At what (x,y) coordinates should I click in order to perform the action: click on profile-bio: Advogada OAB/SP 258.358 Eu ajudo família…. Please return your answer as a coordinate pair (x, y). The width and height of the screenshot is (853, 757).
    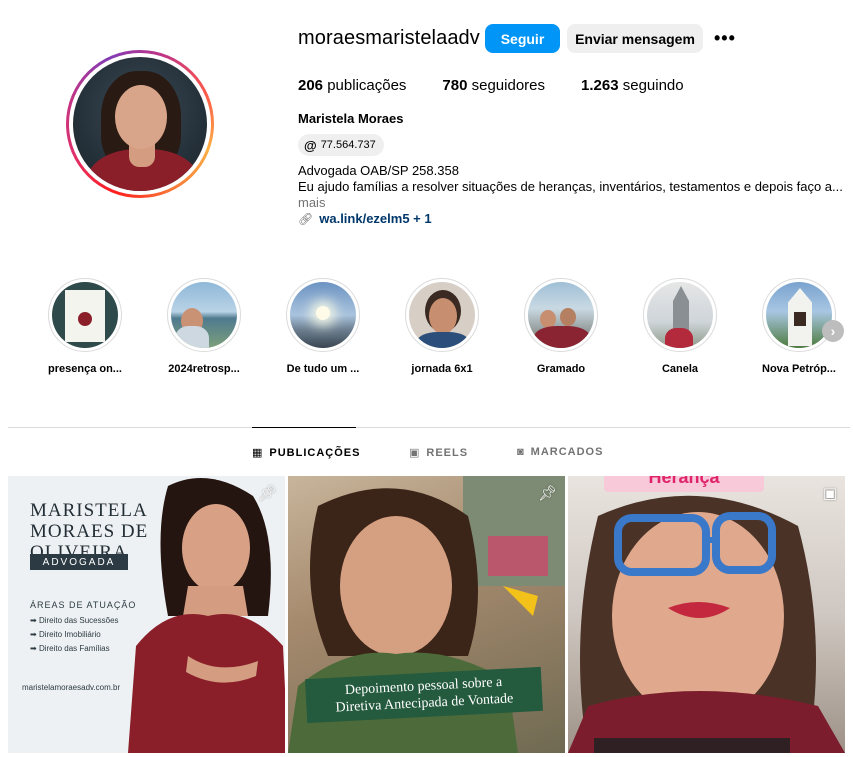
    Looking at the image, I should click on (573, 187).